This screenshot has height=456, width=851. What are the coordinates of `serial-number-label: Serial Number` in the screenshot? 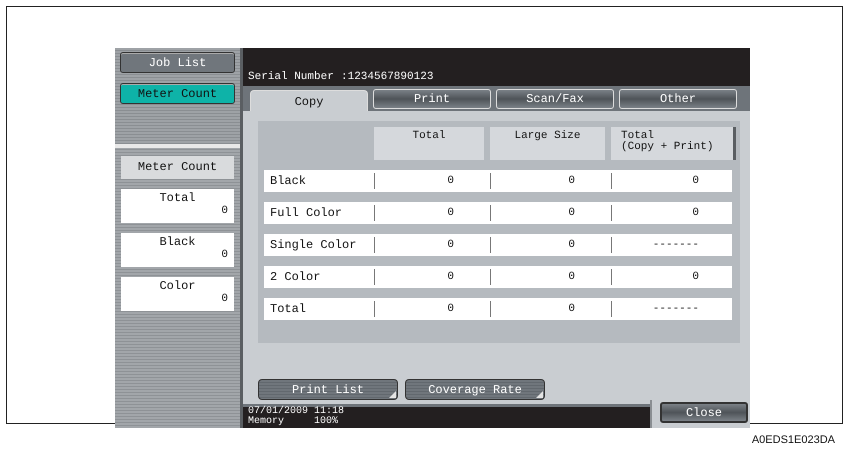 It's located at (291, 77).